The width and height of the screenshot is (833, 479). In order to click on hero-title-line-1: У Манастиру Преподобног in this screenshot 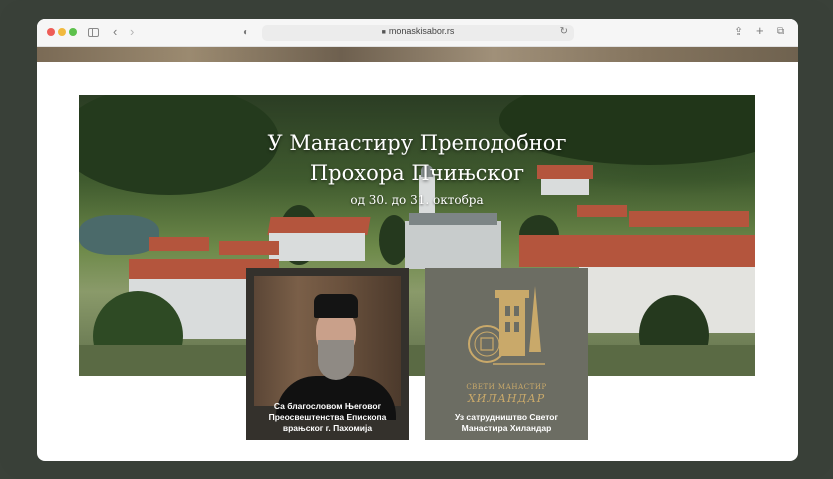, I will do `click(417, 143)`.